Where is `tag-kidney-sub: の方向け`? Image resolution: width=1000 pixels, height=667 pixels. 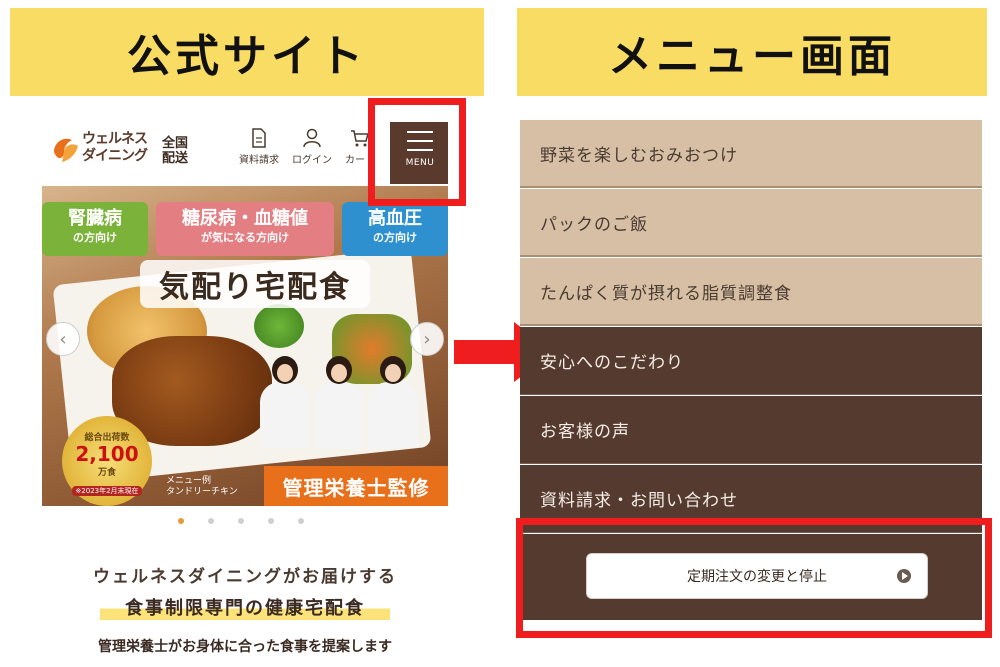 tag-kidney-sub: の方向け is located at coordinates (95, 237).